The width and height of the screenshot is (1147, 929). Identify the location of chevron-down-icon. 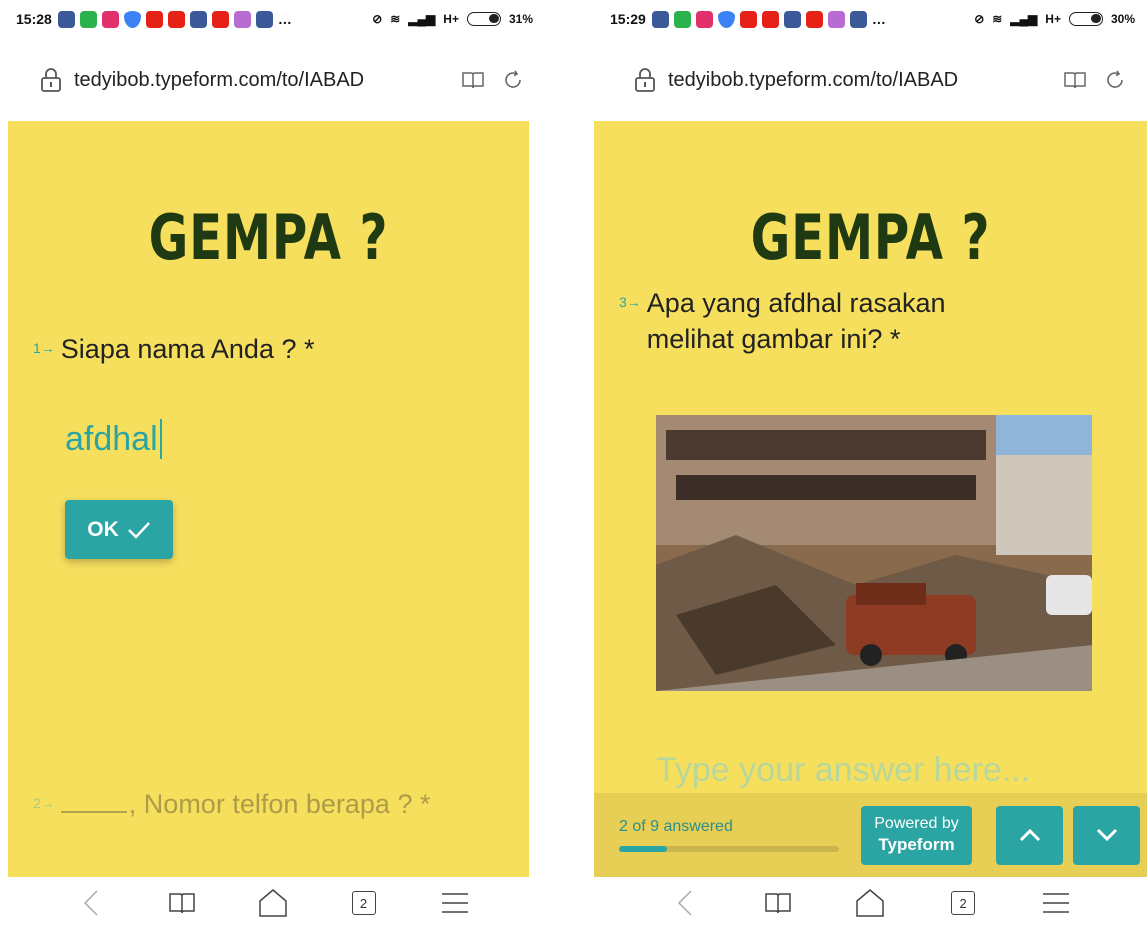
(1106, 835).